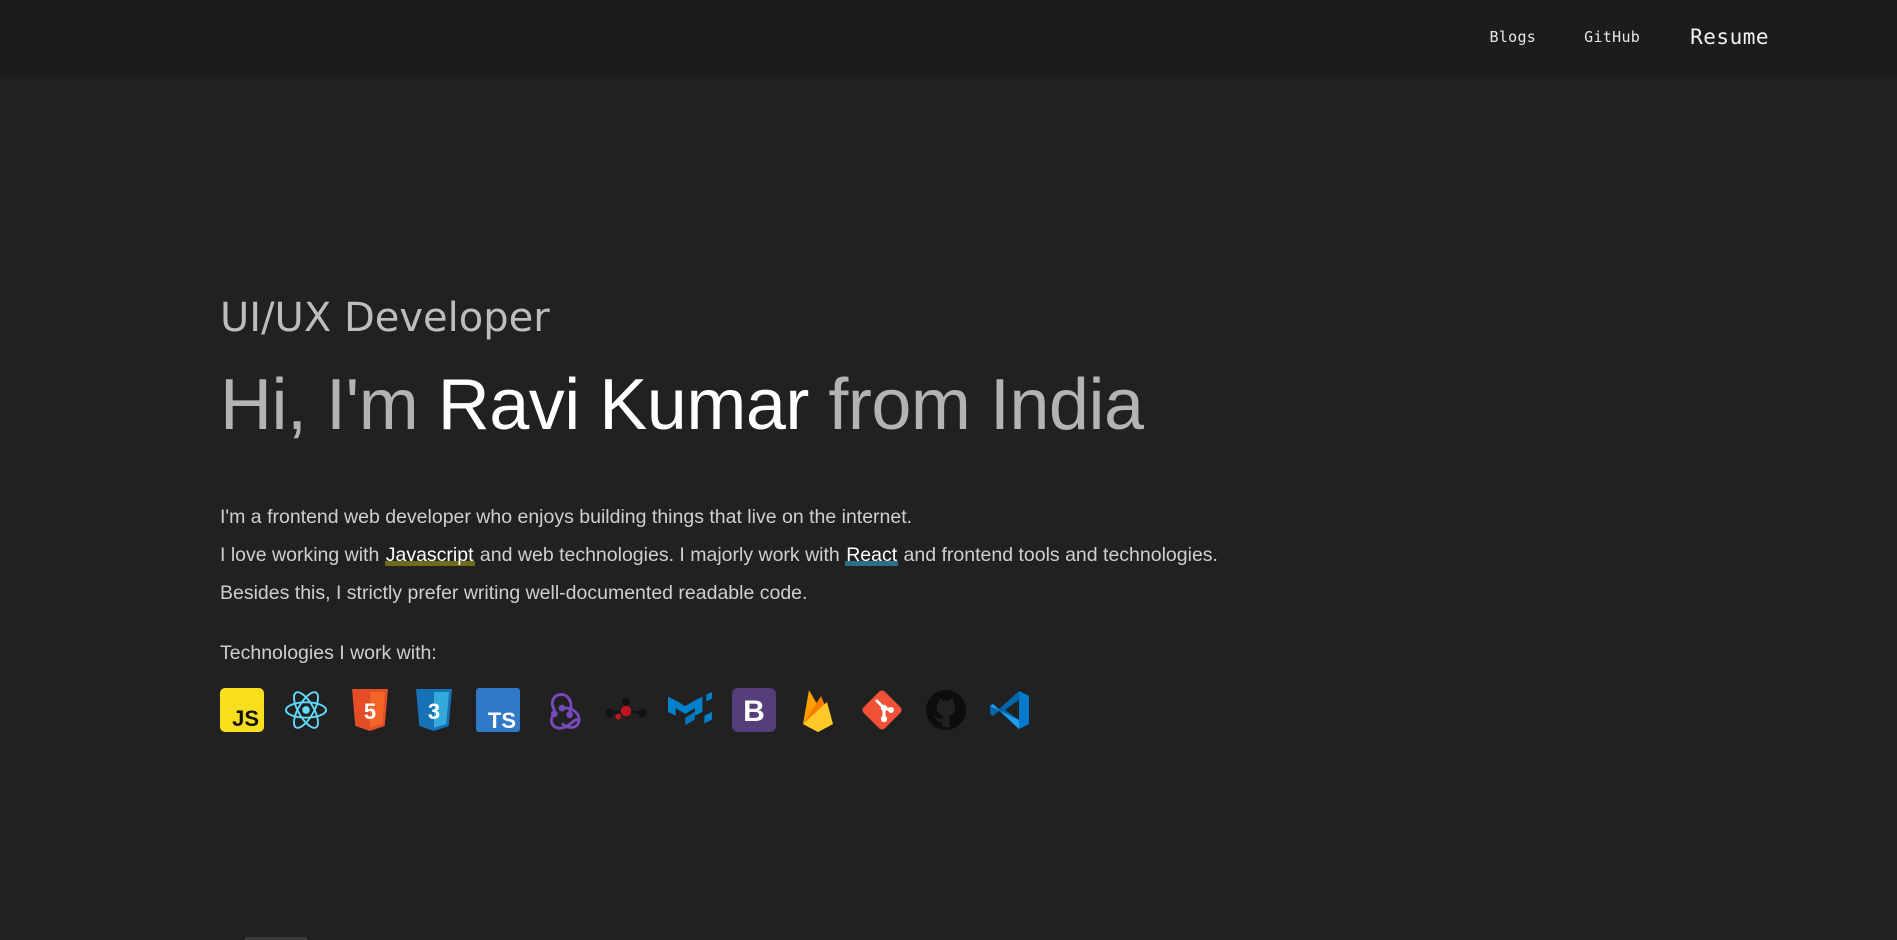 The height and width of the screenshot is (940, 1897). I want to click on material-ui-icon, so click(690, 710).